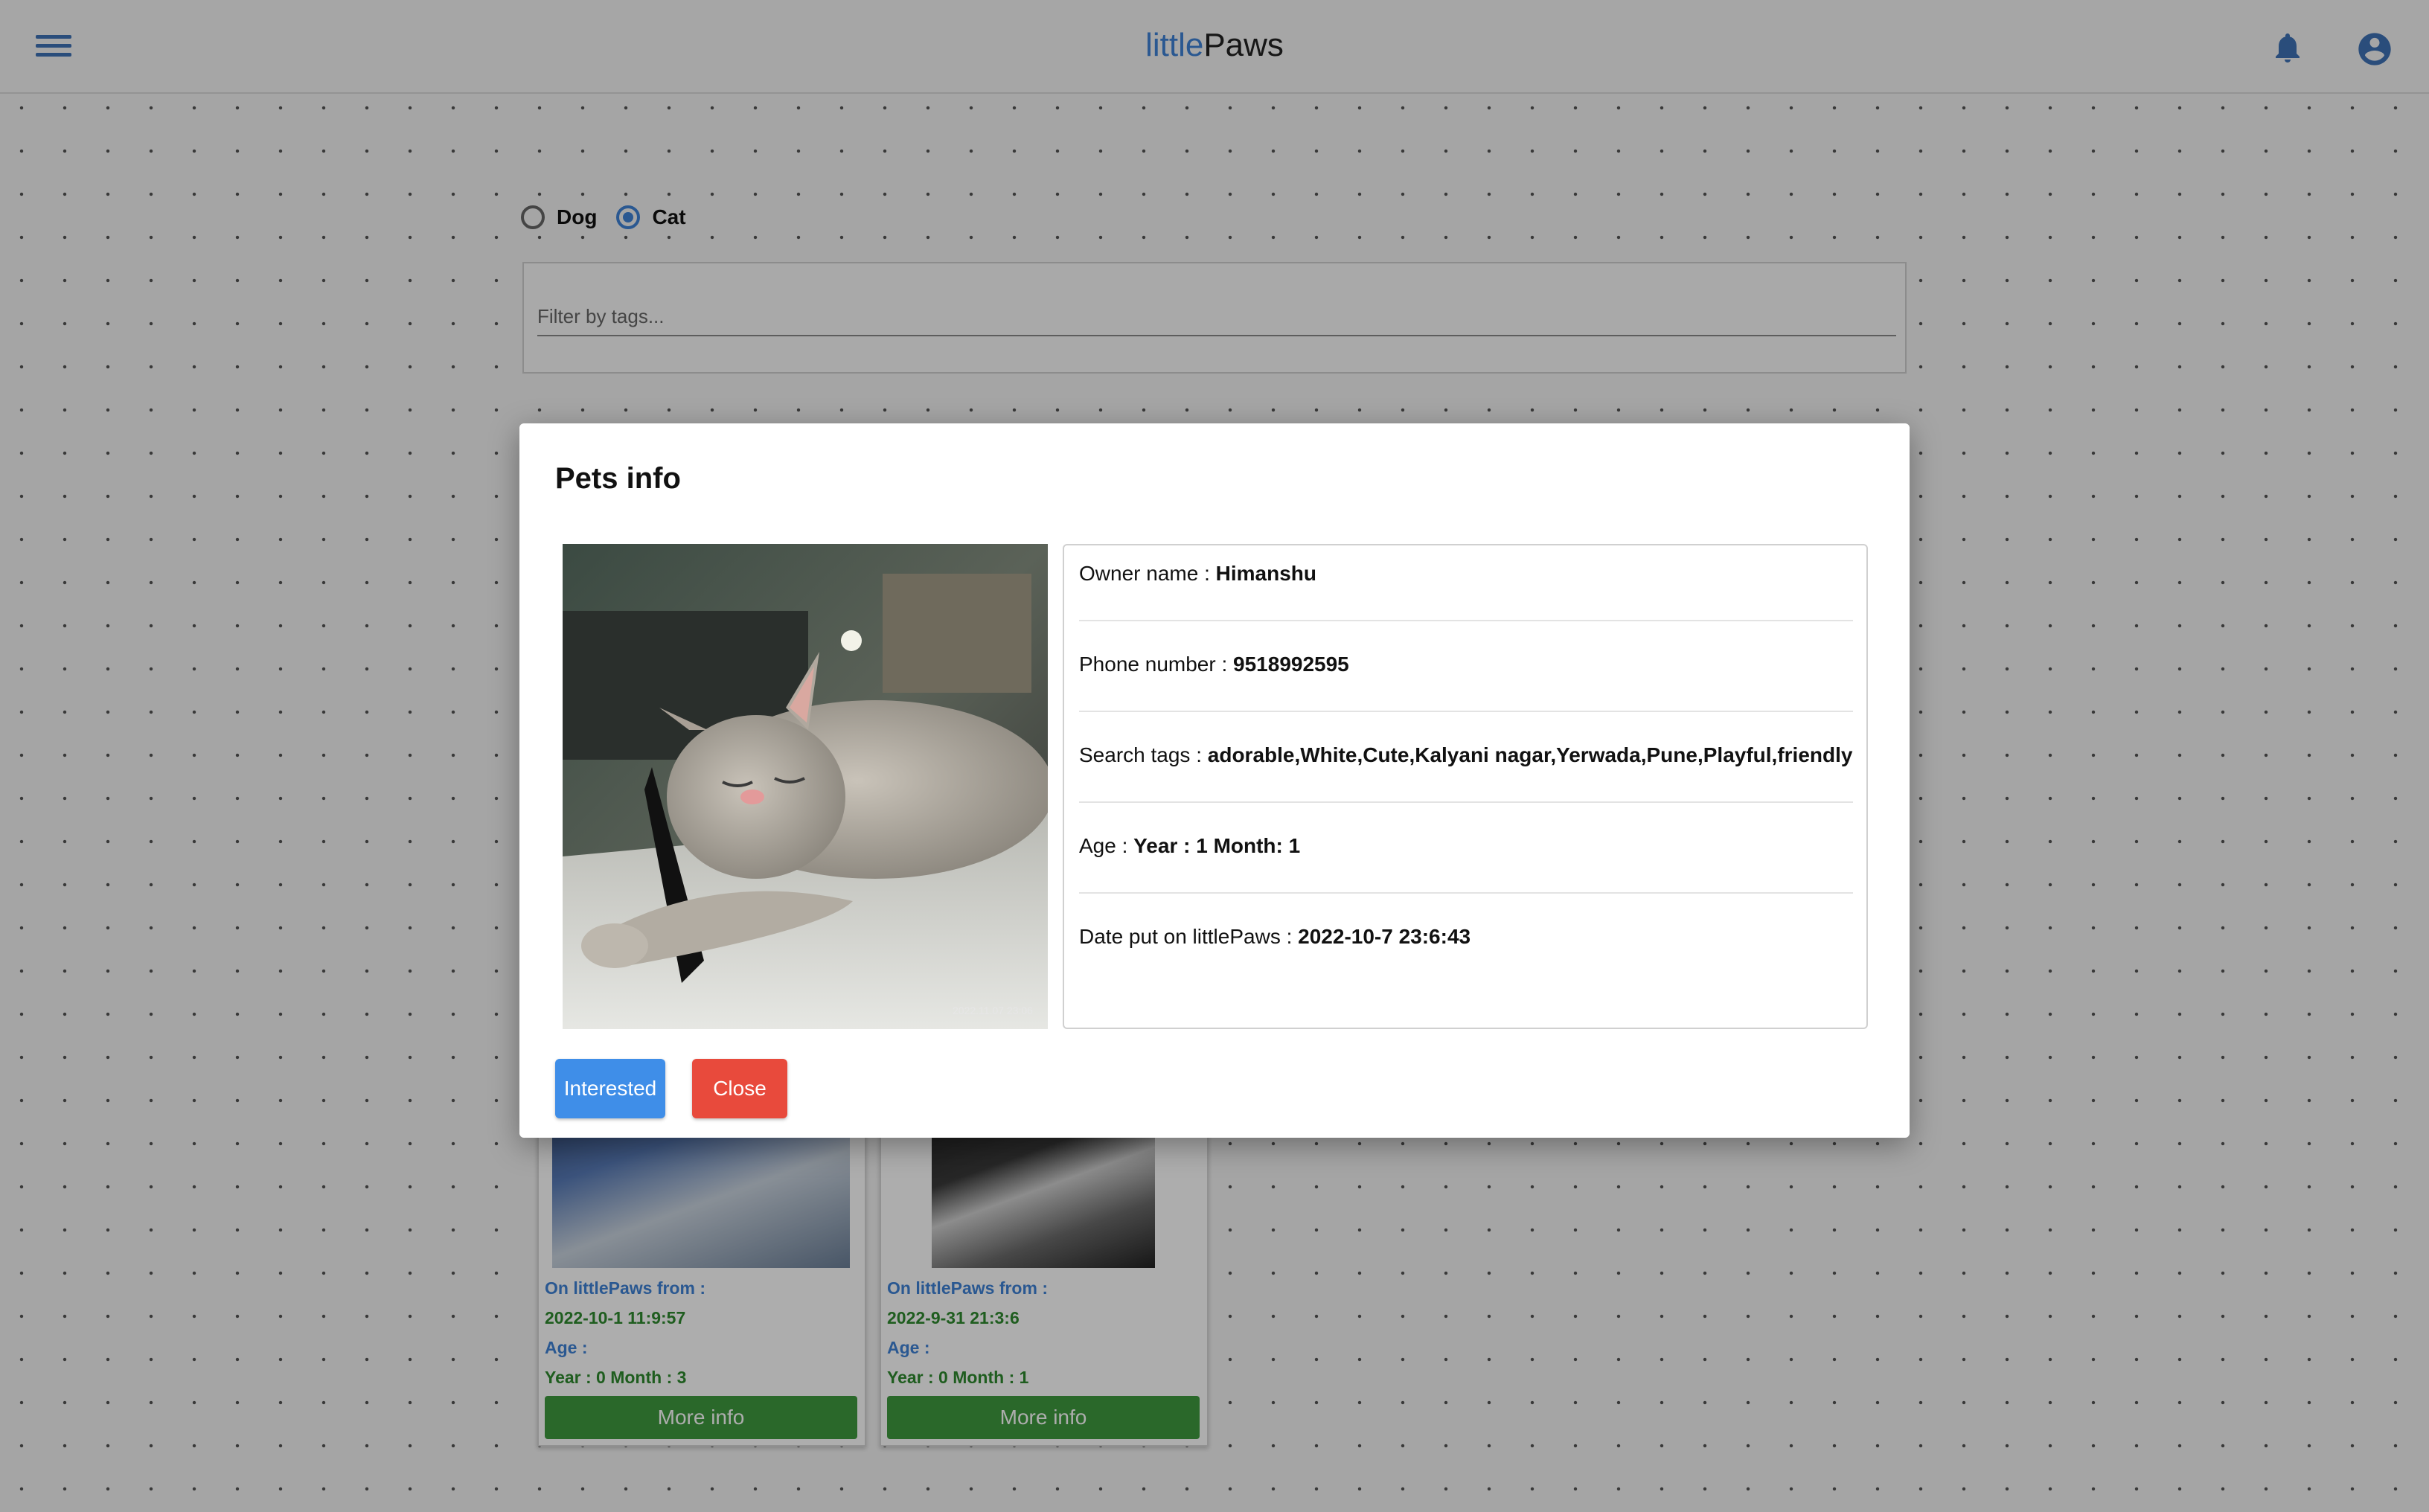  What do you see at coordinates (1143, 754) in the screenshot?
I see `tags-label: Search tags :` at bounding box center [1143, 754].